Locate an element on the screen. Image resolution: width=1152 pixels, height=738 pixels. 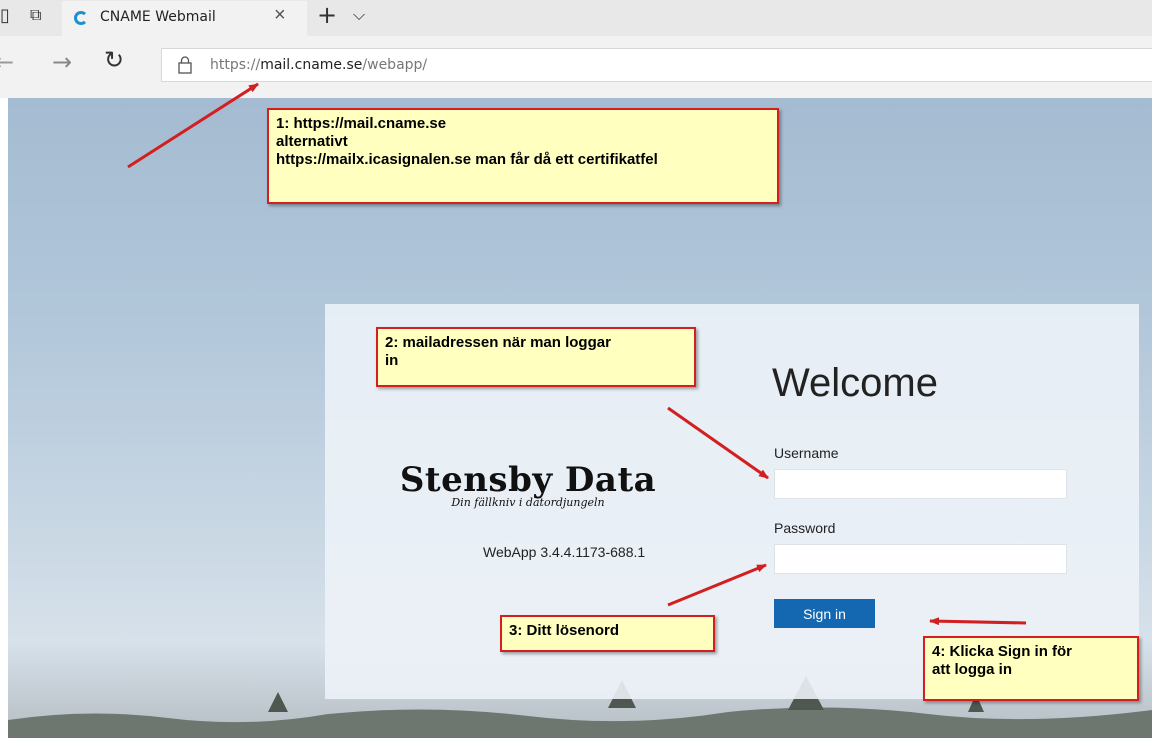
url-scheme: https:// is located at coordinates (235, 65).